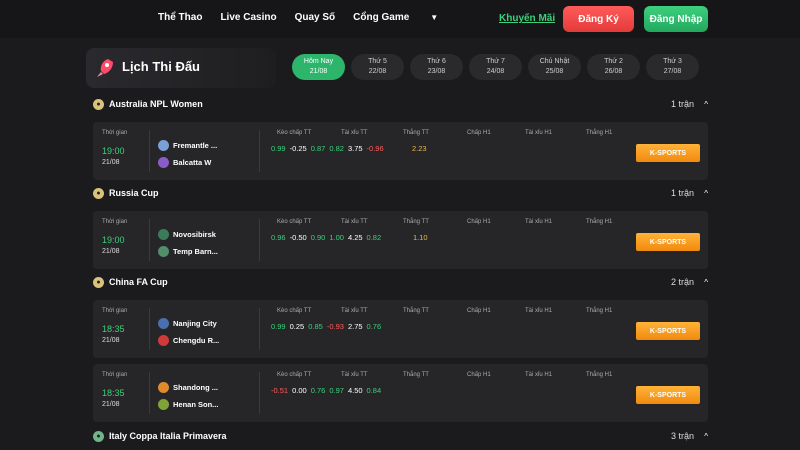 This screenshot has height=450, width=800. I want to click on date-tab-date: 23/08, so click(436, 71).